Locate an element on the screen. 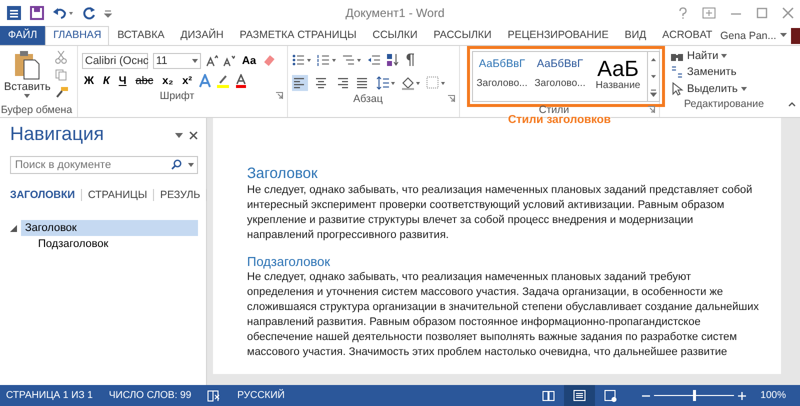  align-left-icon is located at coordinates (300, 83).